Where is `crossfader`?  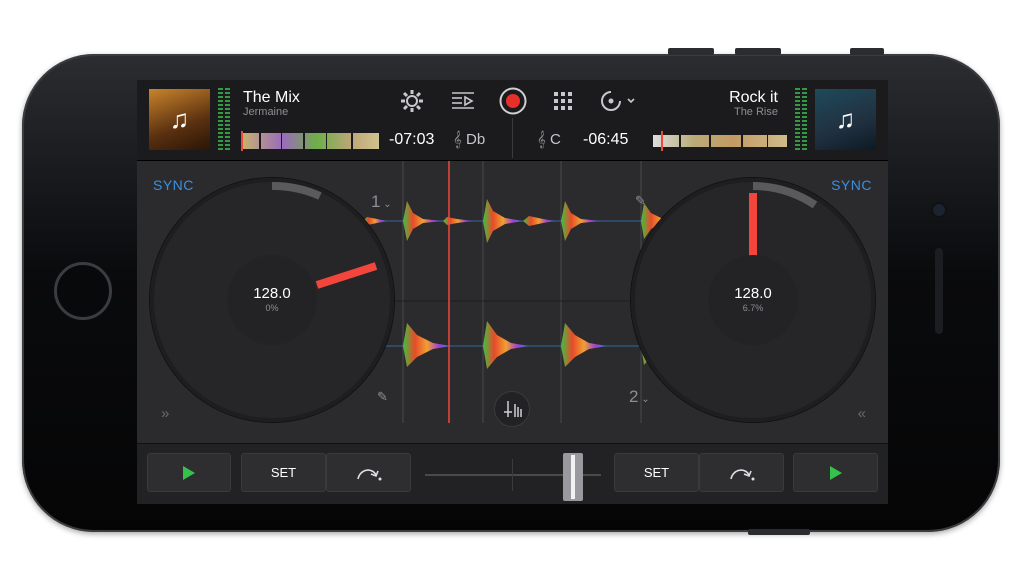
crossfader is located at coordinates (513, 477).